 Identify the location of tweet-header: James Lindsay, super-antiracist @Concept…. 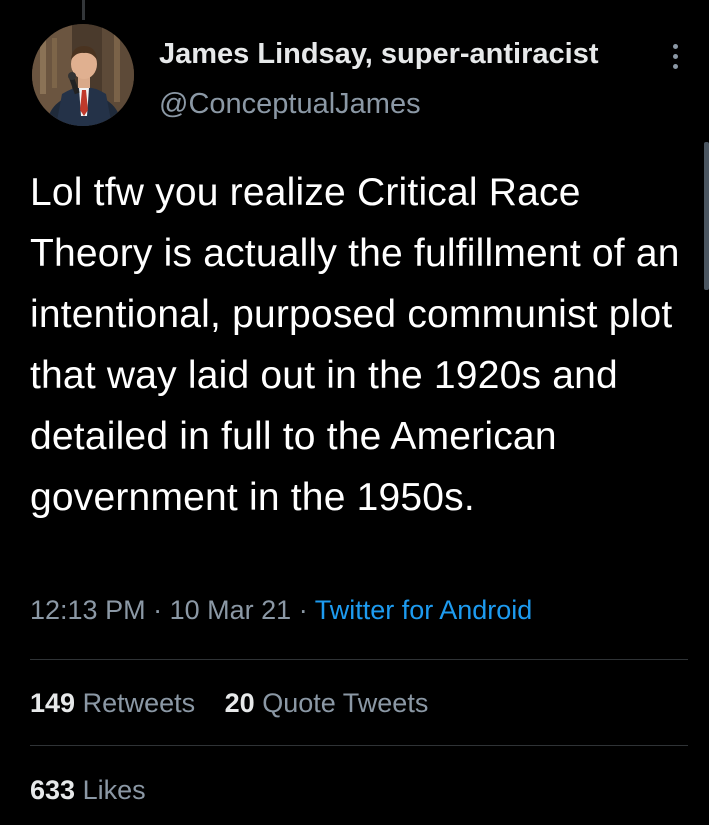
(362, 76).